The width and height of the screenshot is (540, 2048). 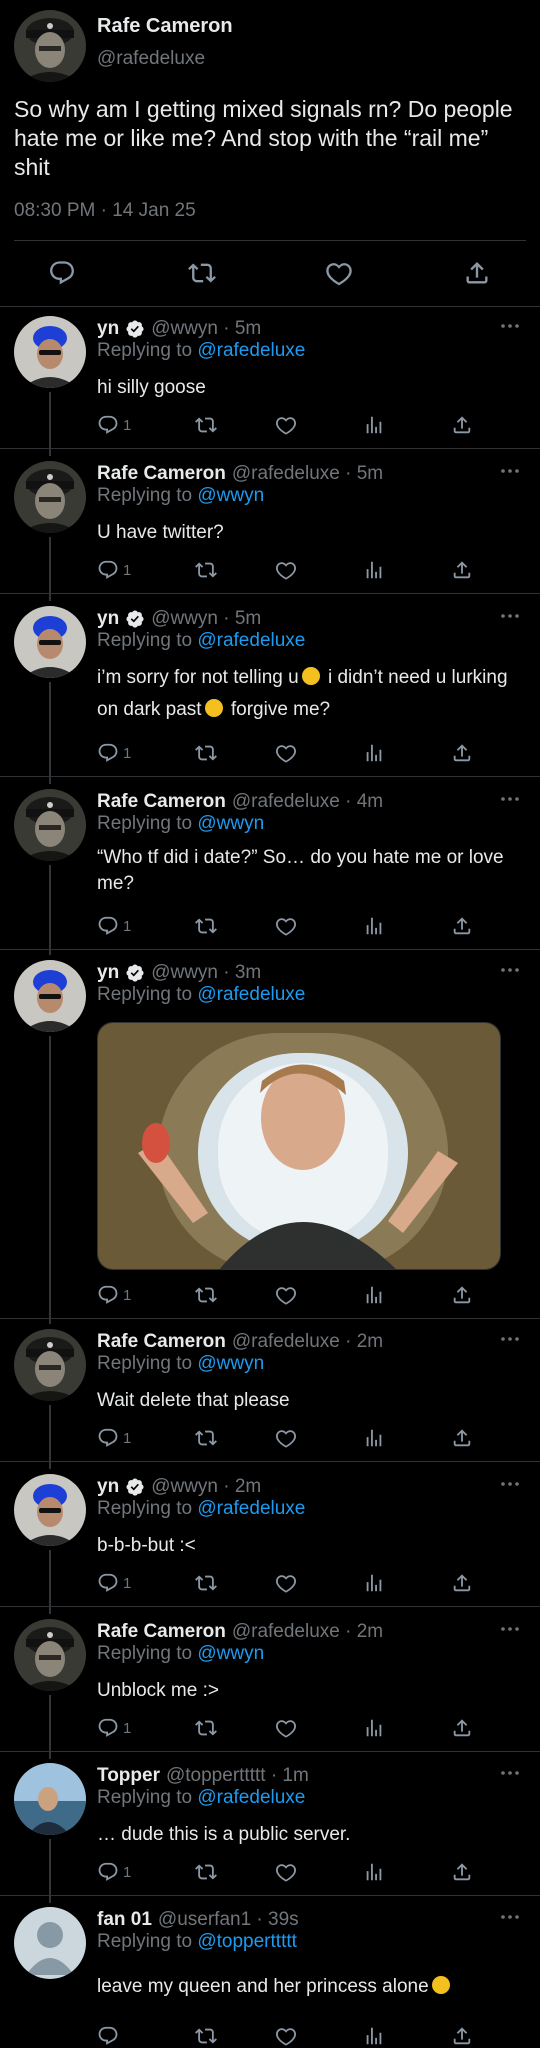 I want to click on author-handle: @rafedeluxe, so click(x=151, y=59).